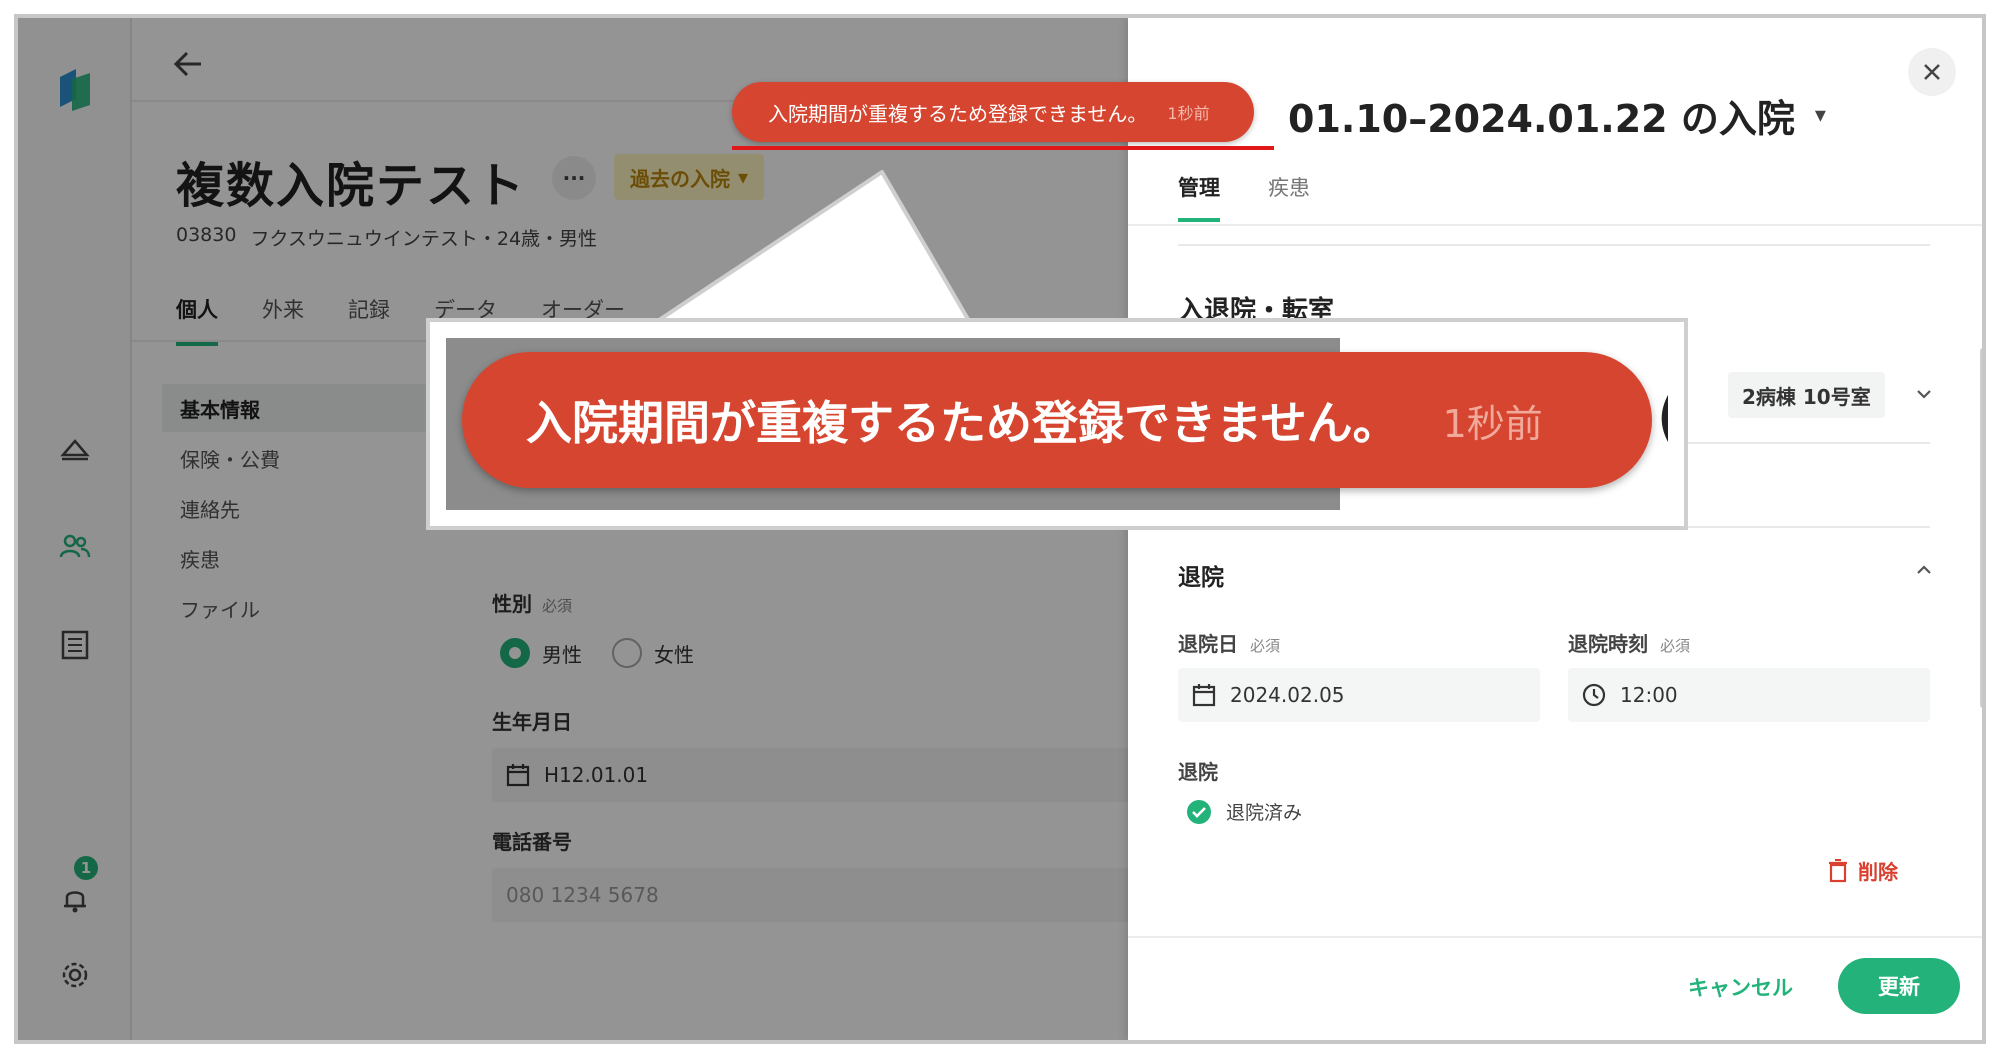 The image size is (2000, 1058). Describe the element at coordinates (811, 249) in the screenshot. I see `callout-pointer` at that location.